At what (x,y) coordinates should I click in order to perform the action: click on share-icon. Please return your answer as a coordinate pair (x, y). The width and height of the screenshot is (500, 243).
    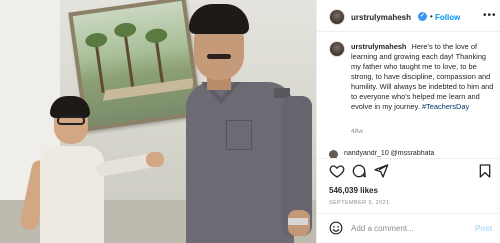
    Looking at the image, I should click on (381, 171).